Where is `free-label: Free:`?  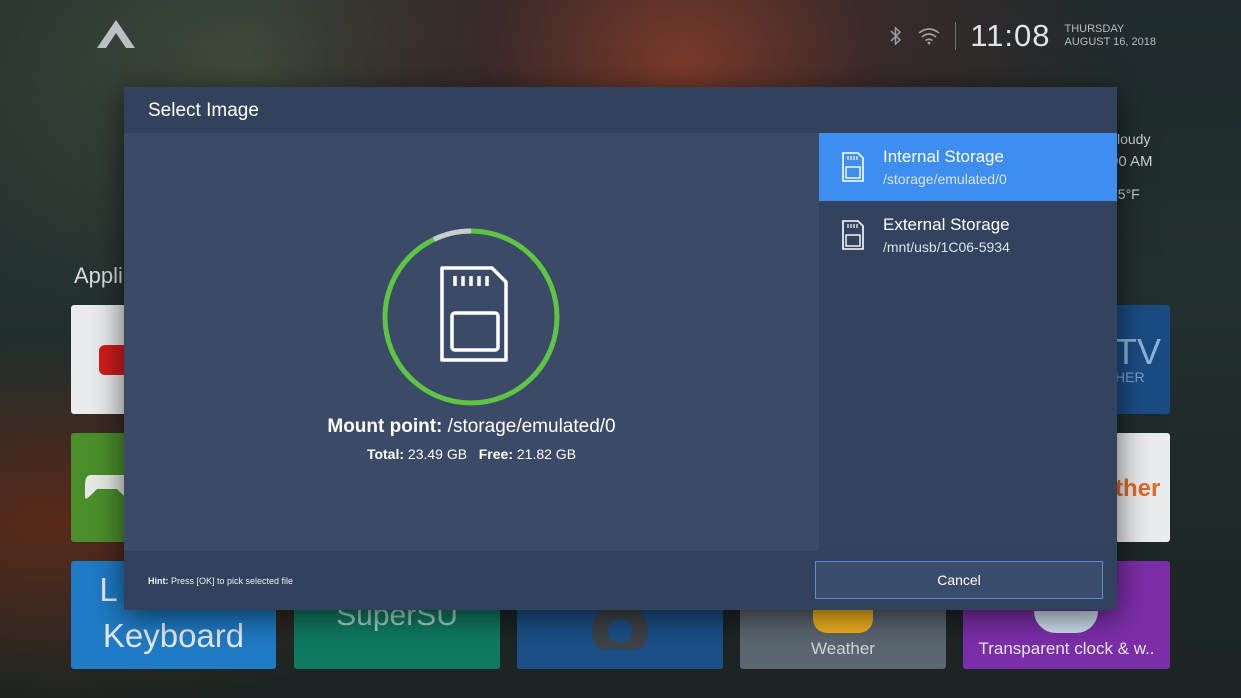
free-label: Free: is located at coordinates (495, 454).